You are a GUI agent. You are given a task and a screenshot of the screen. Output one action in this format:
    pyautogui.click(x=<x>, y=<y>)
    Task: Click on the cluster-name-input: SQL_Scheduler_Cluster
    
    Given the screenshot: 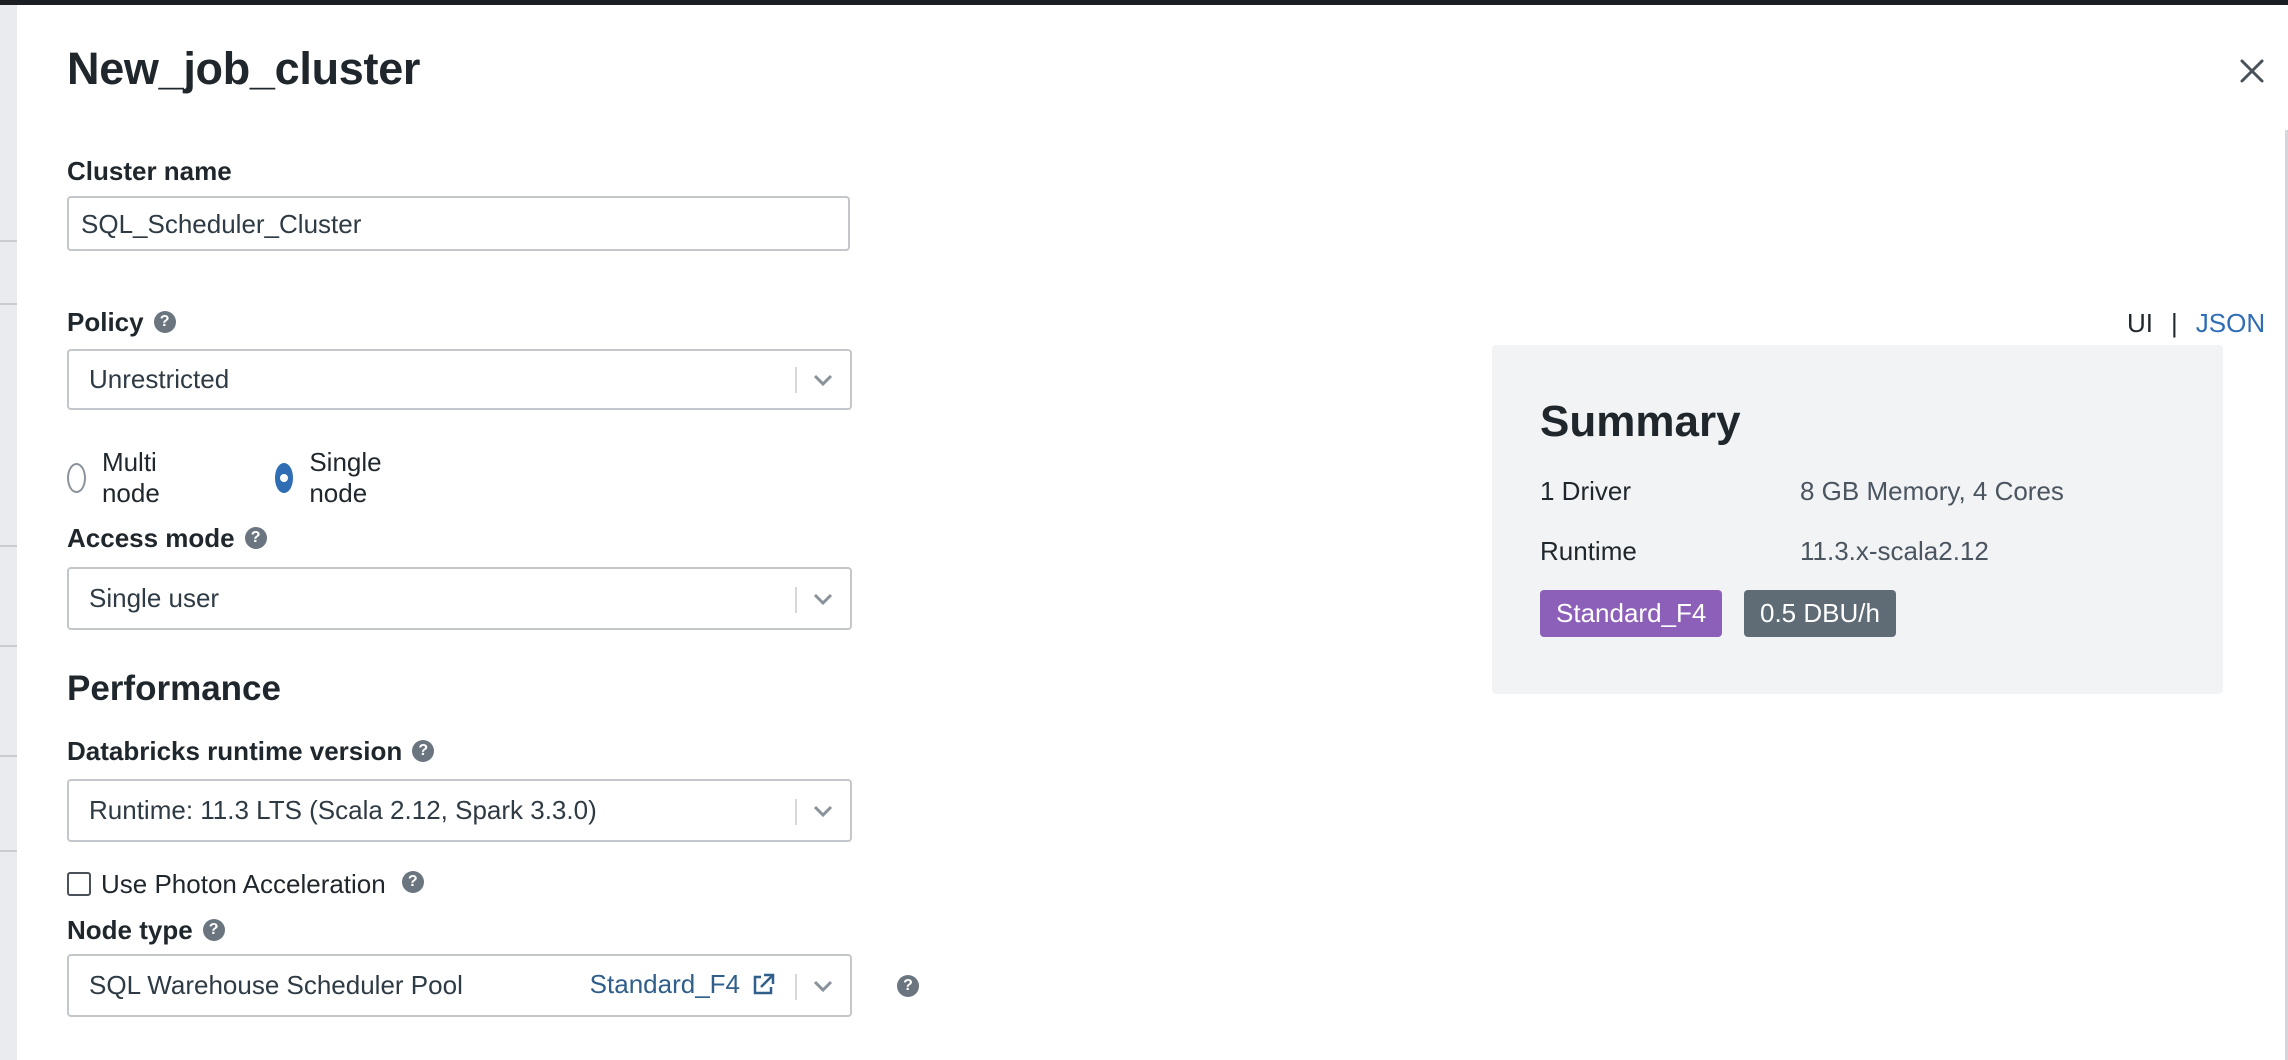 What is the action you would take?
    pyautogui.click(x=458, y=223)
    